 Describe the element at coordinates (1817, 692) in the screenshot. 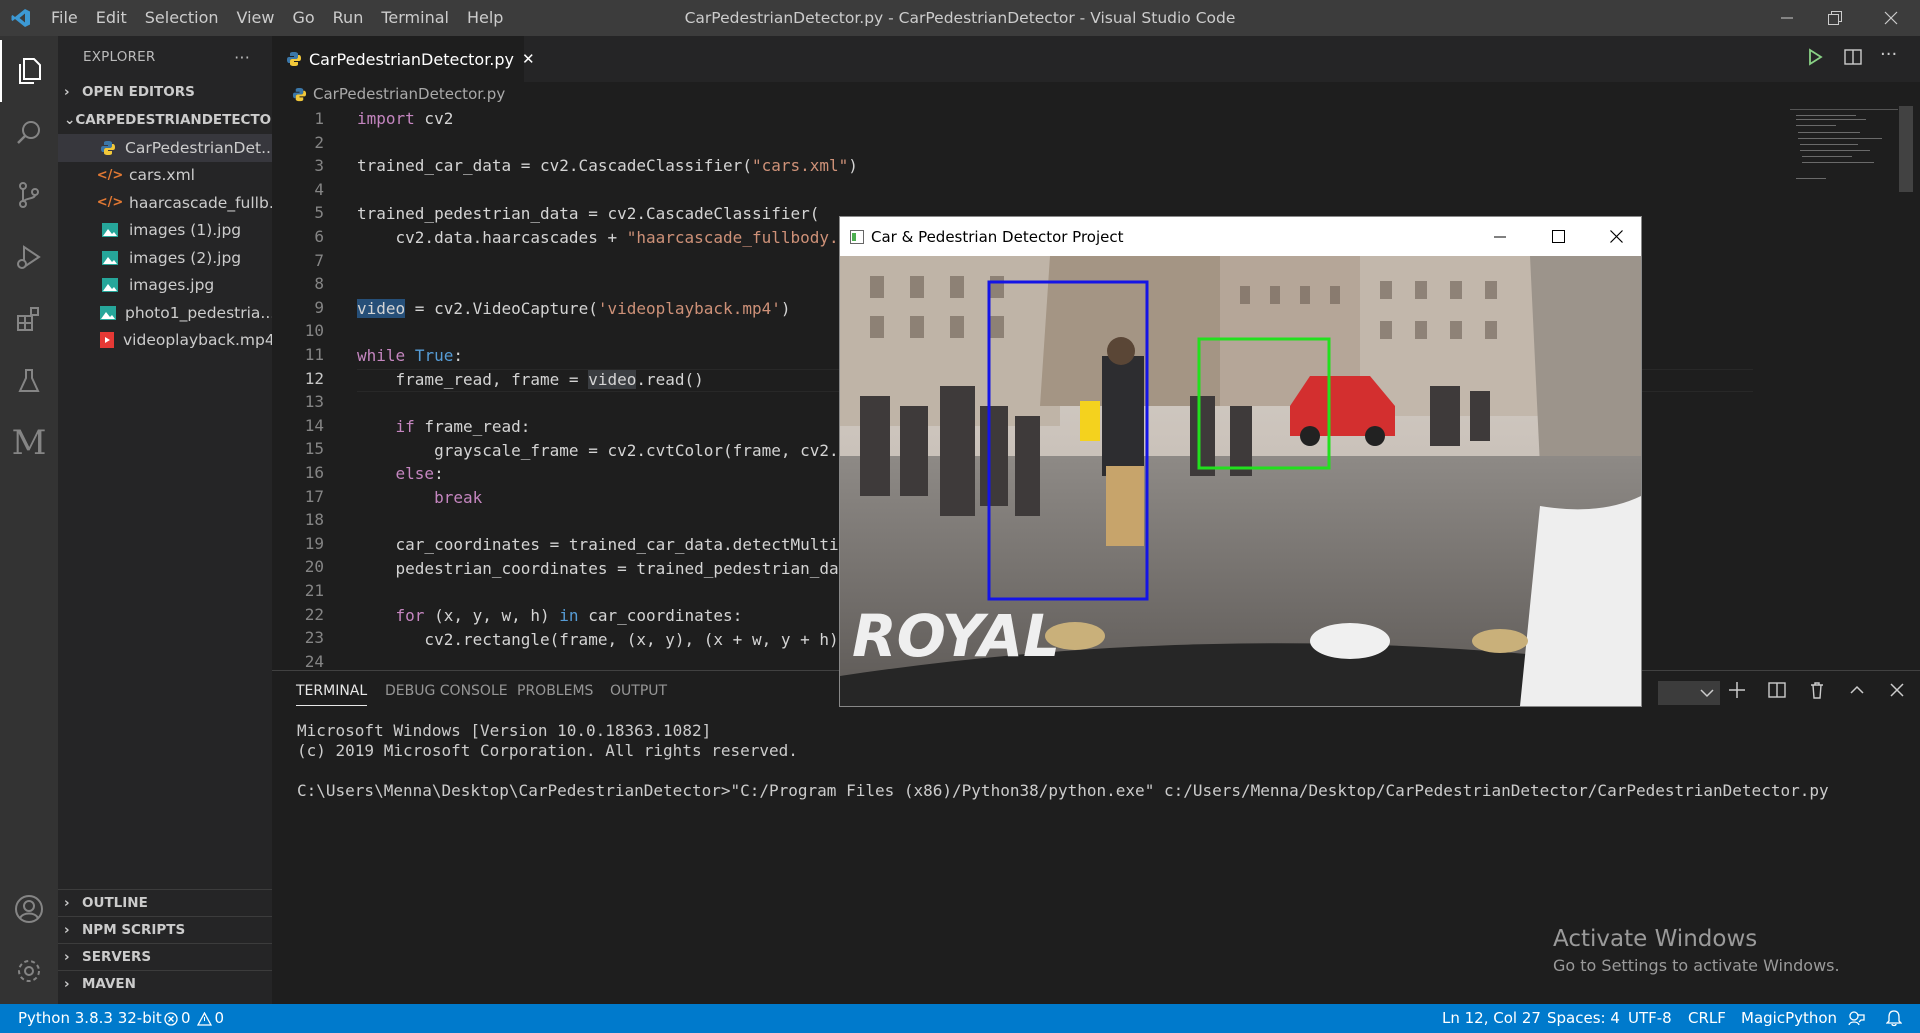

I see `trash-icon` at that location.